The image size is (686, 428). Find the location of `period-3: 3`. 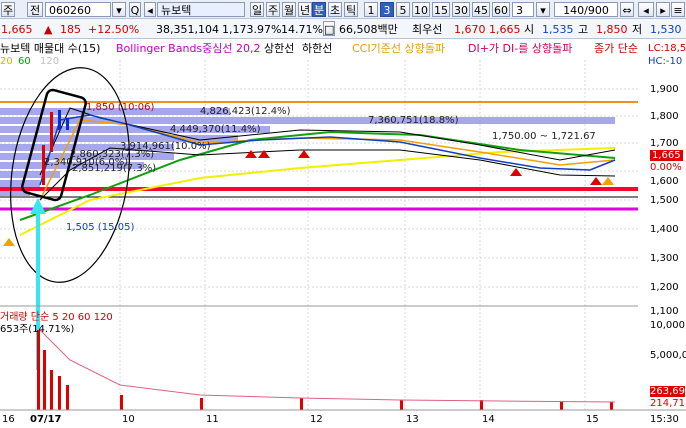

period-3: 3 is located at coordinates (387, 9).